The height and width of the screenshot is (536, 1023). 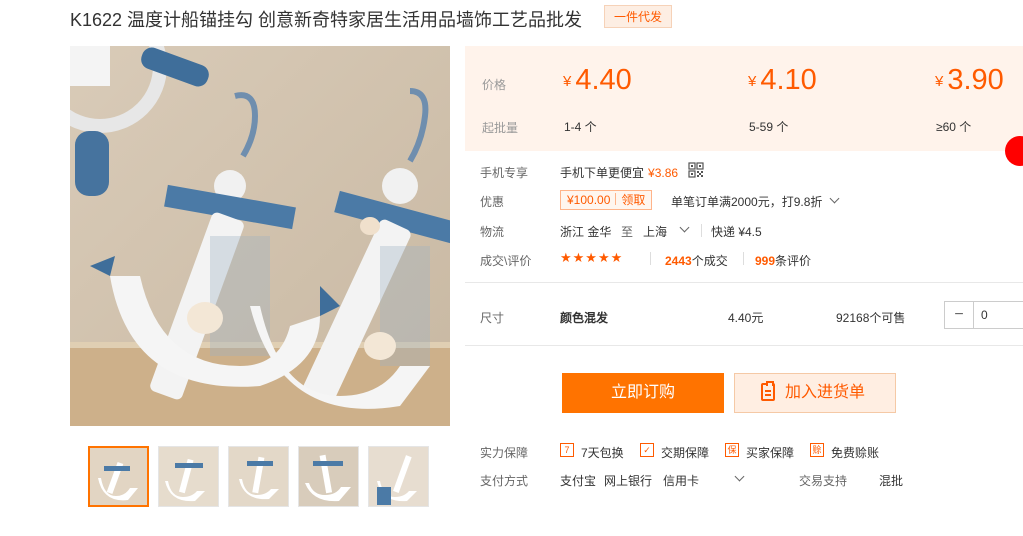 I want to click on review-count: 999条评价, so click(x=783, y=260).